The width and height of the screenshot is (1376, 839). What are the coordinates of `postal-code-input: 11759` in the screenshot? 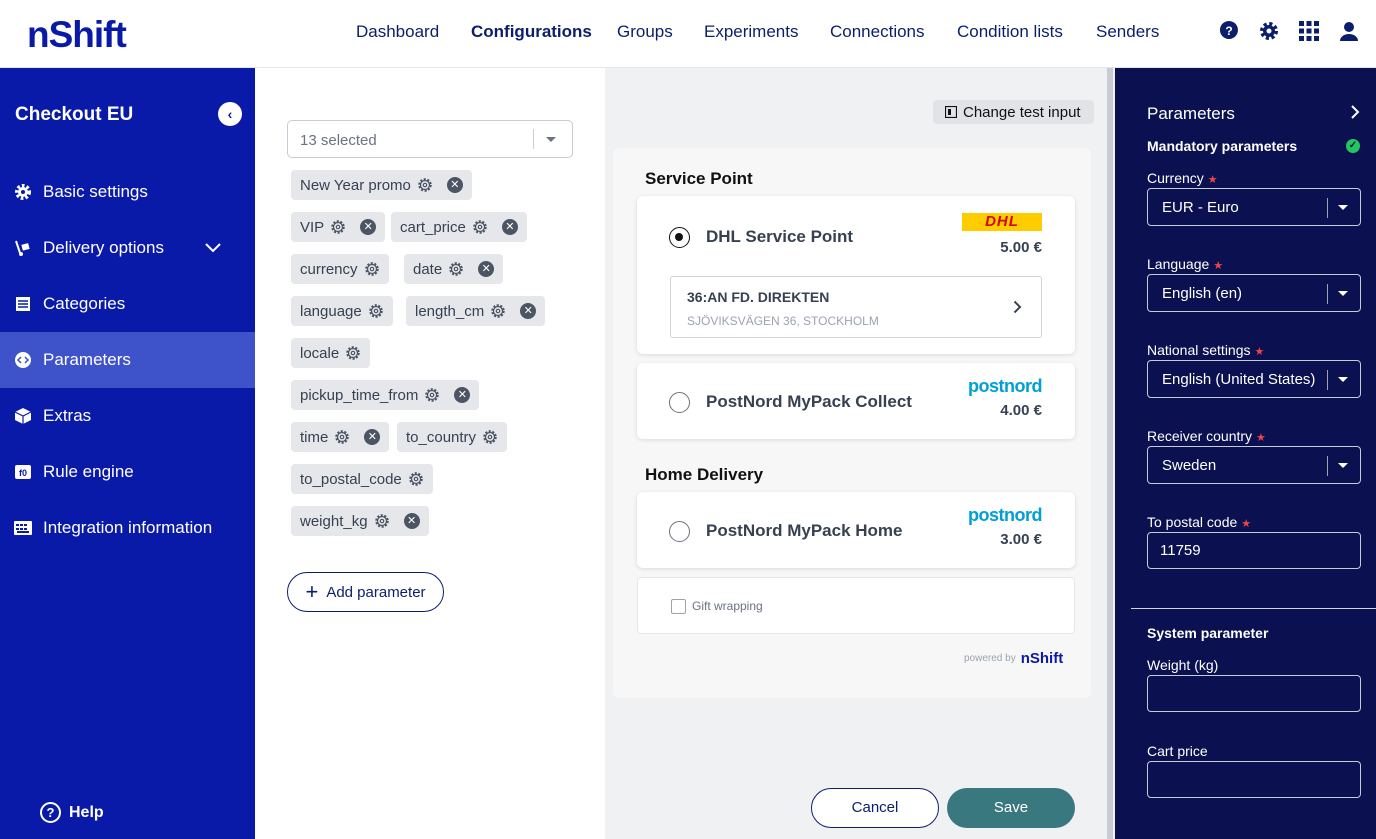 It's located at (1254, 550).